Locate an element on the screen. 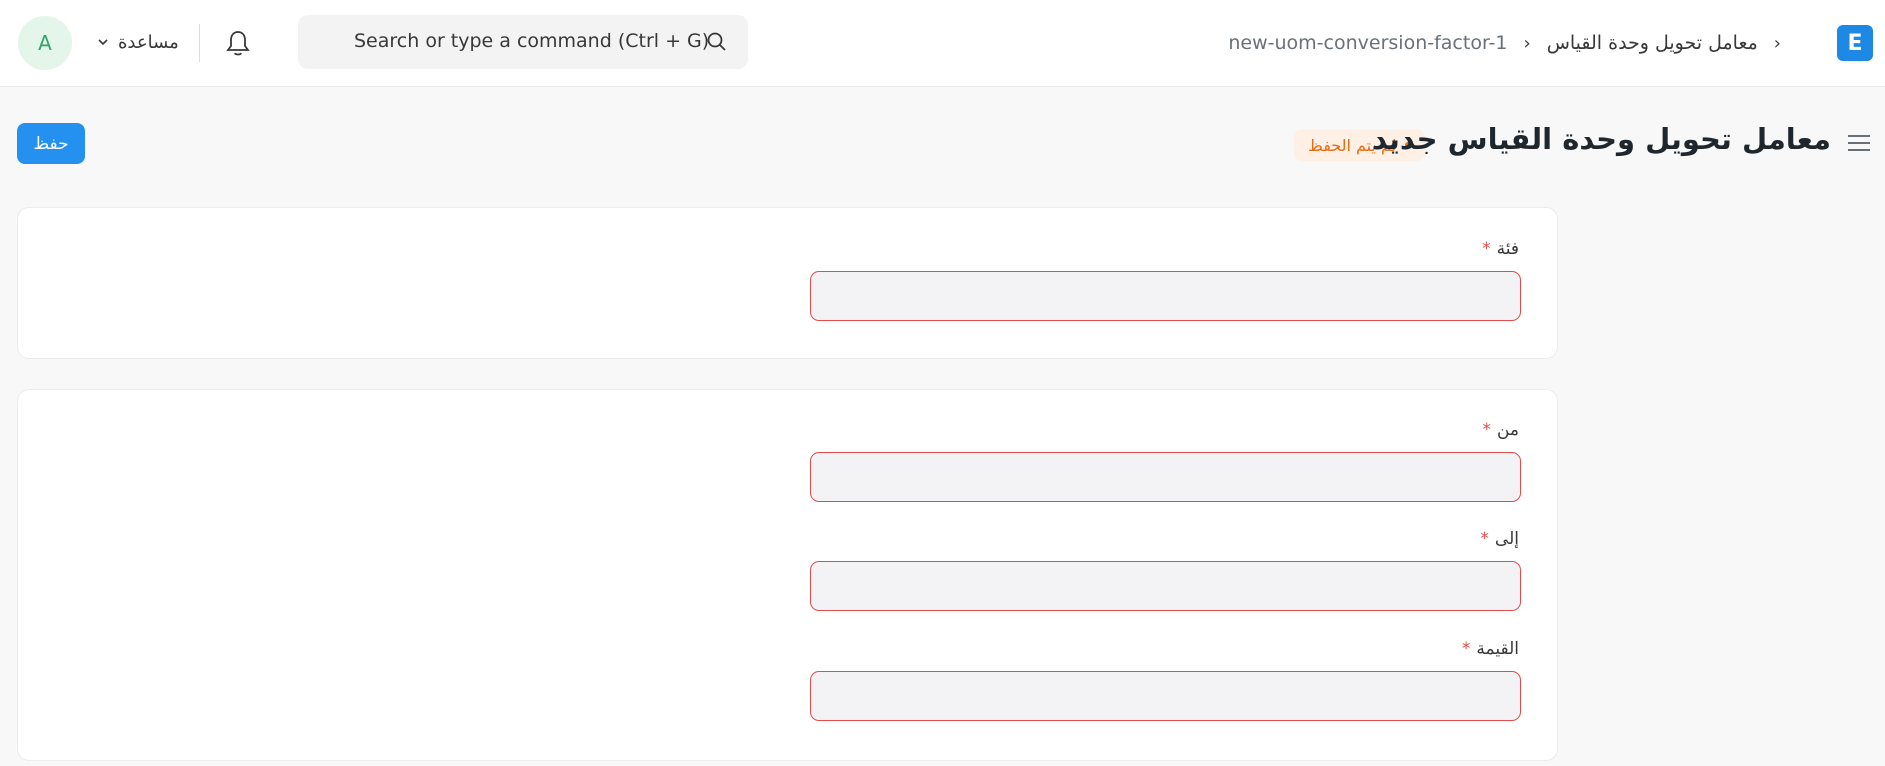  help-dropdown: مساعدة is located at coordinates (137, 42).